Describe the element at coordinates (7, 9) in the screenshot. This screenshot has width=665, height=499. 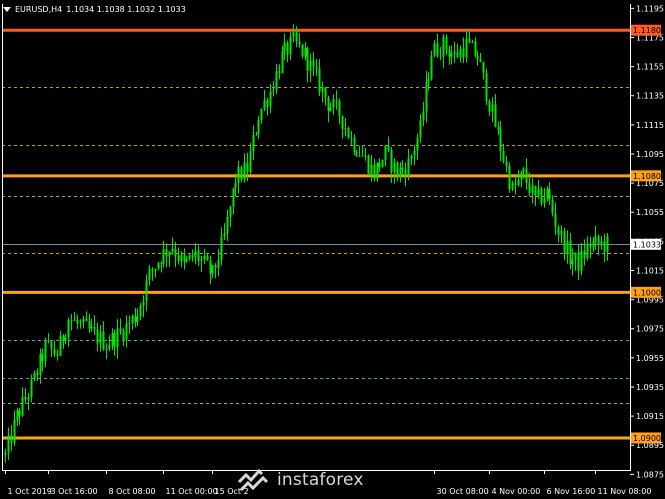
I see `dropdown-triangle-icon` at that location.